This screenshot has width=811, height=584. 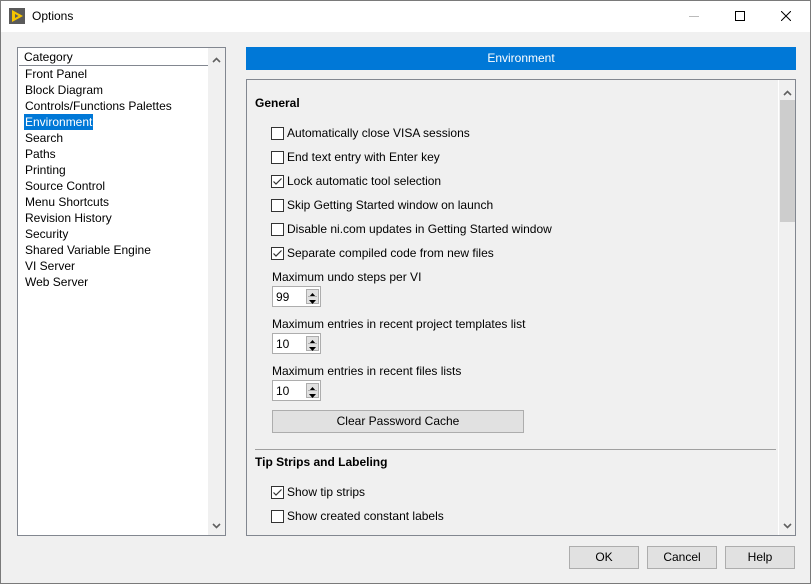 What do you see at coordinates (786, 307) in the screenshot?
I see `content-scrollbar` at bounding box center [786, 307].